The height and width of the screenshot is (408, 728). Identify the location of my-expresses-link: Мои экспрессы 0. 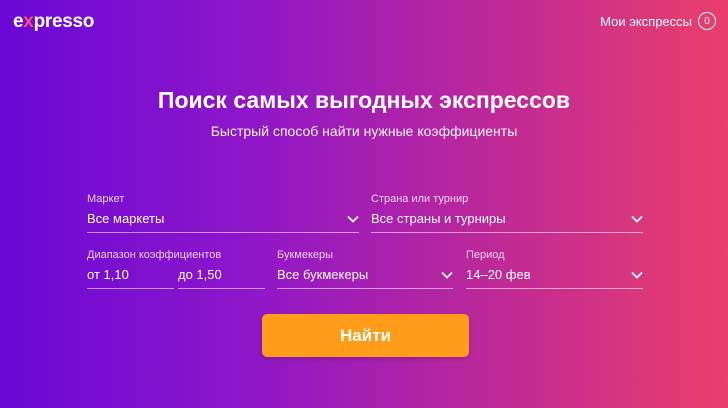
(658, 21).